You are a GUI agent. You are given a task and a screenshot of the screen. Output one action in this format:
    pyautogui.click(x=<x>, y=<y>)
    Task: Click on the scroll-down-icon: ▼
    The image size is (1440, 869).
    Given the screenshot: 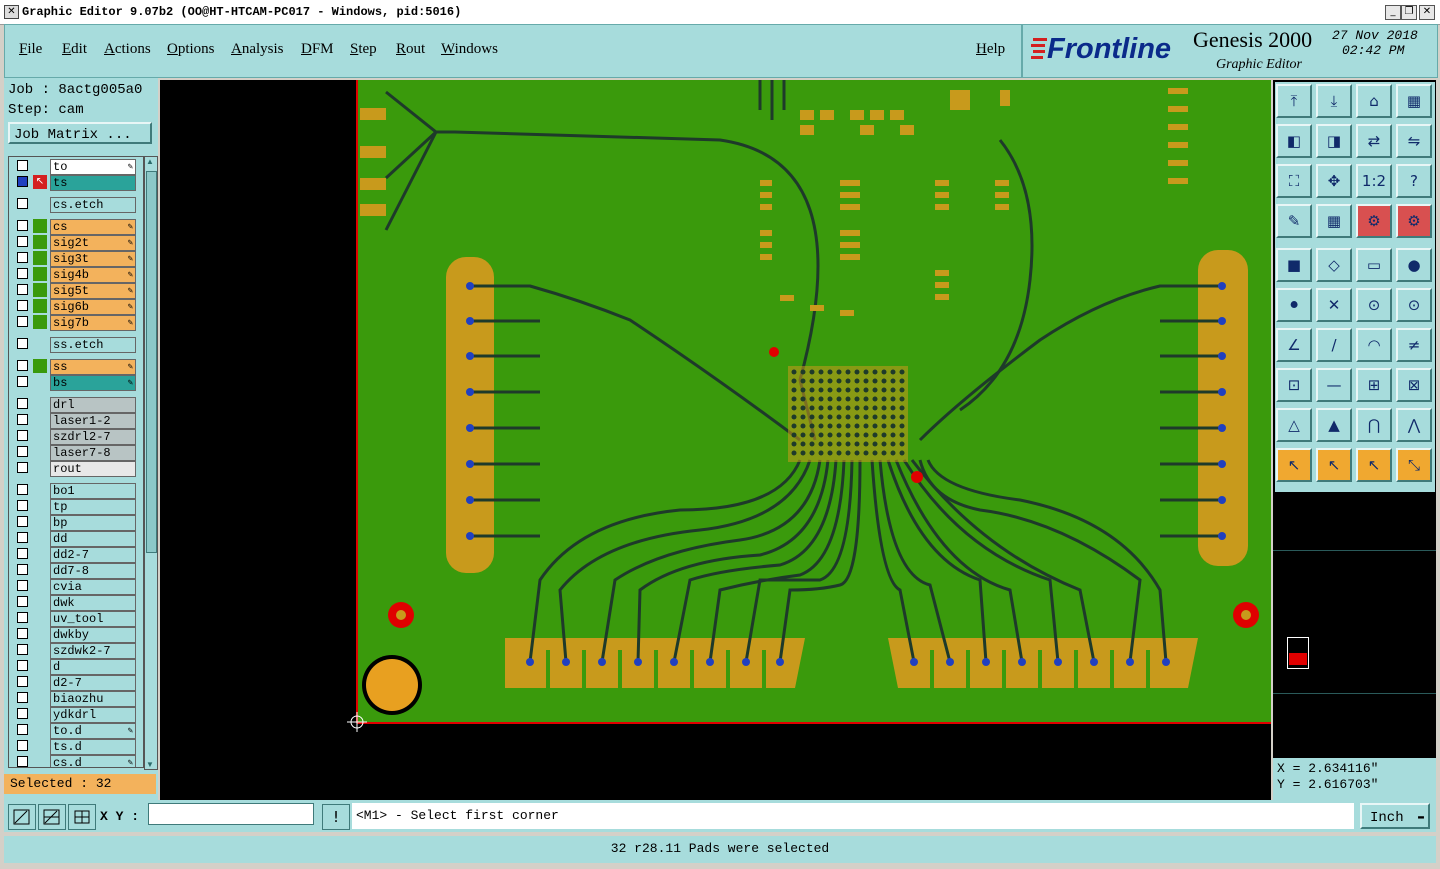 What is the action you would take?
    pyautogui.click(x=150, y=764)
    